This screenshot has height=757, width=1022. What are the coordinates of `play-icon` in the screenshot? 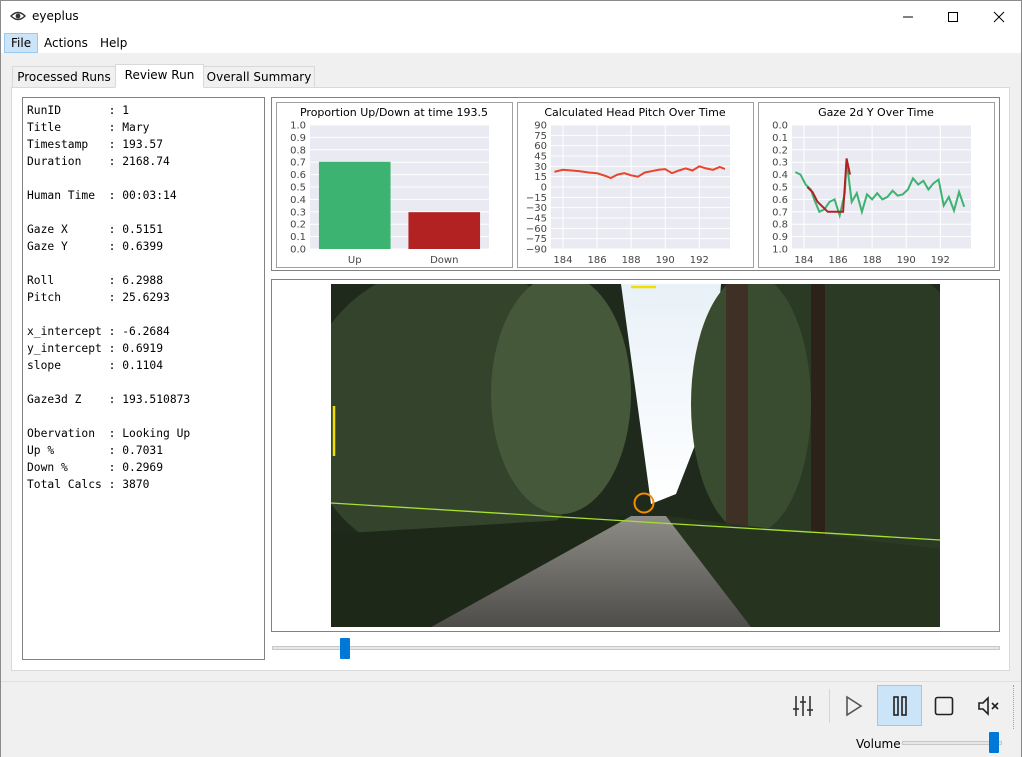 It's located at (854, 705).